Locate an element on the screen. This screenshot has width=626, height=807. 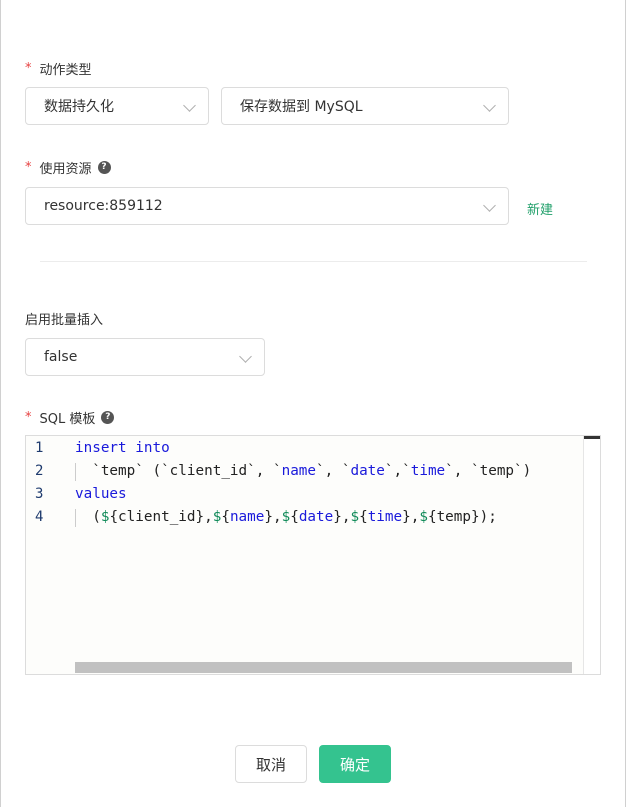
resource-value: resource:859112 is located at coordinates (103, 206).